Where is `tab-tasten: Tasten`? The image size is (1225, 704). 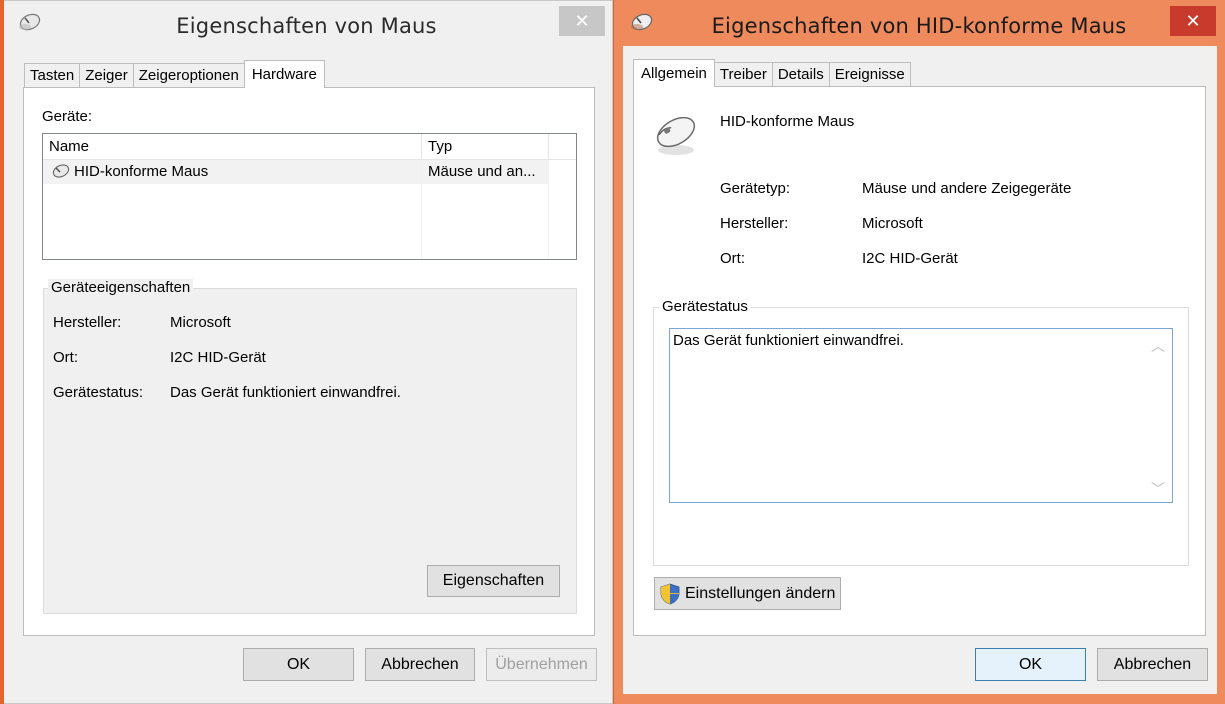 tab-tasten: Tasten is located at coordinates (52, 75).